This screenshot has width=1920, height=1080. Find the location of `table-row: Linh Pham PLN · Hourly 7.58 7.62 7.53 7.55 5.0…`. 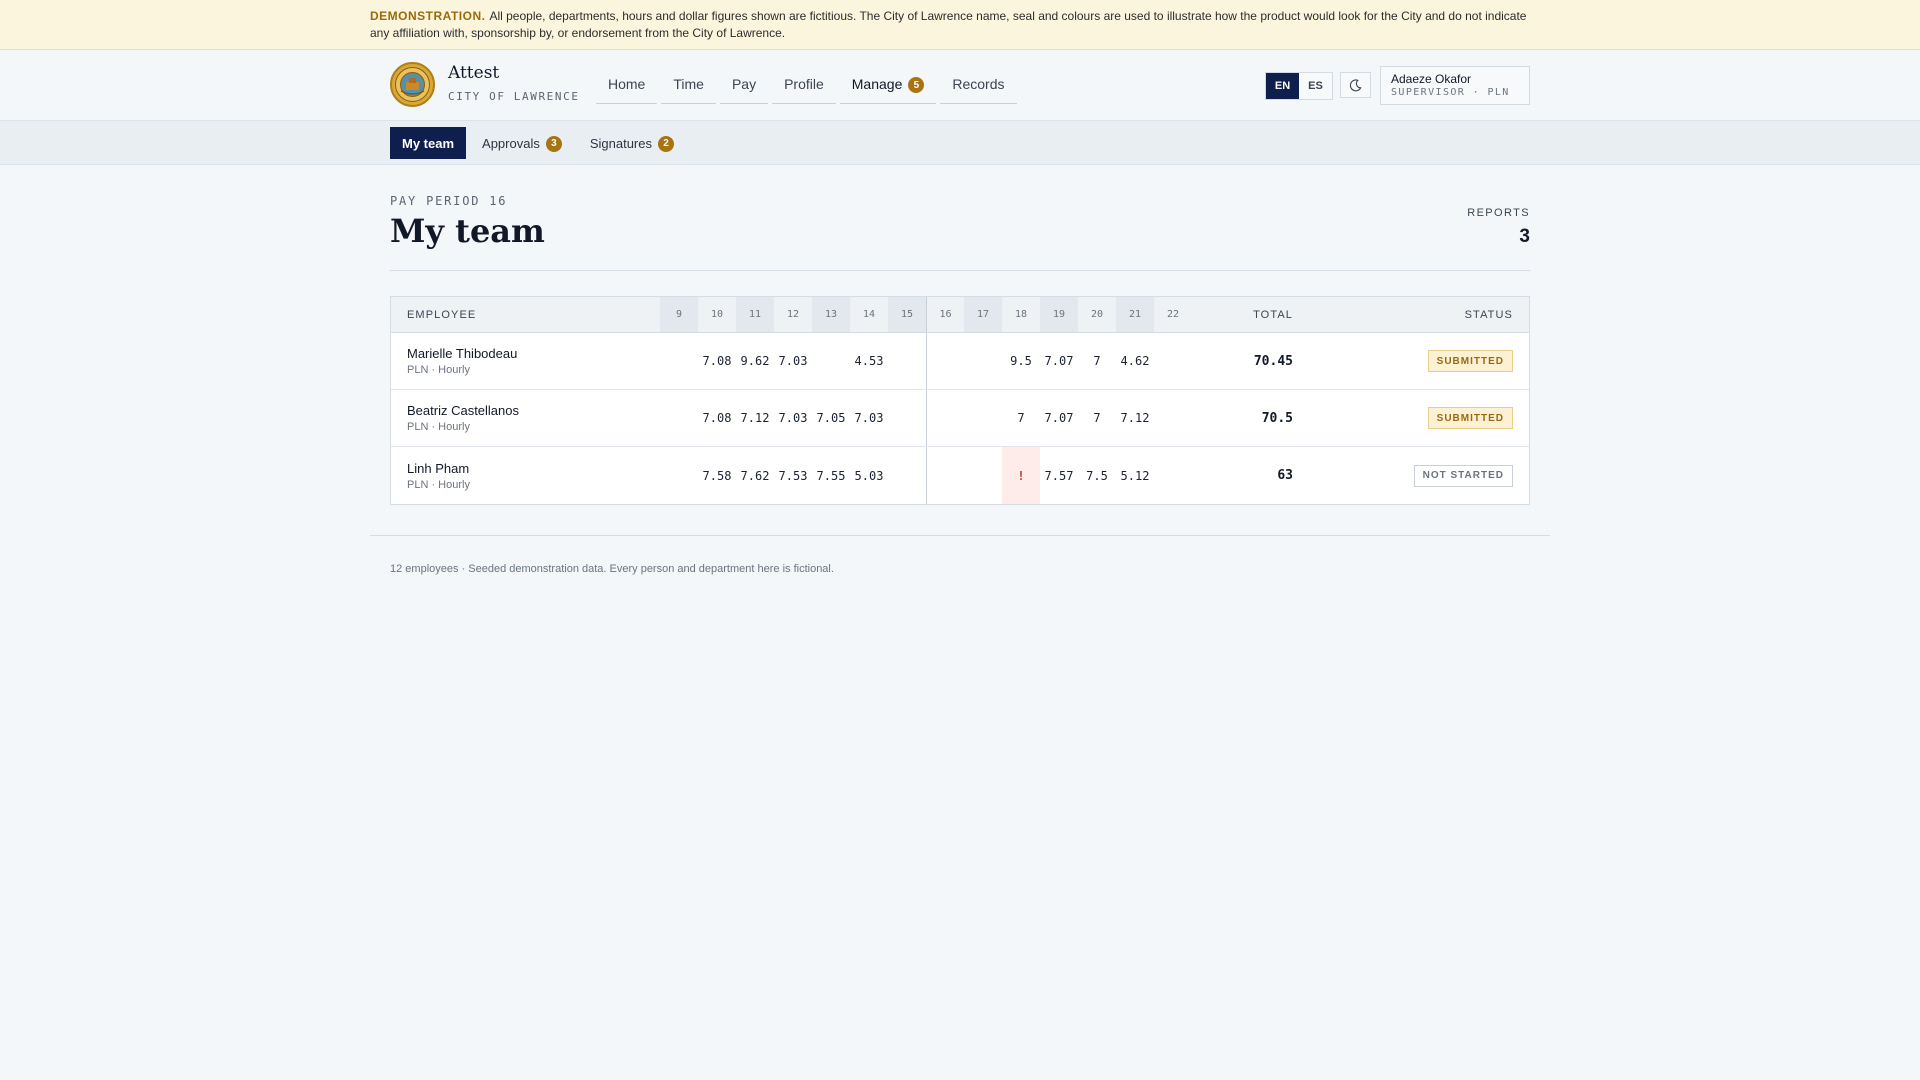

table-row: Linh Pham PLN · Hourly 7.58 7.62 7.53 7.55 5.0… is located at coordinates (960, 475).